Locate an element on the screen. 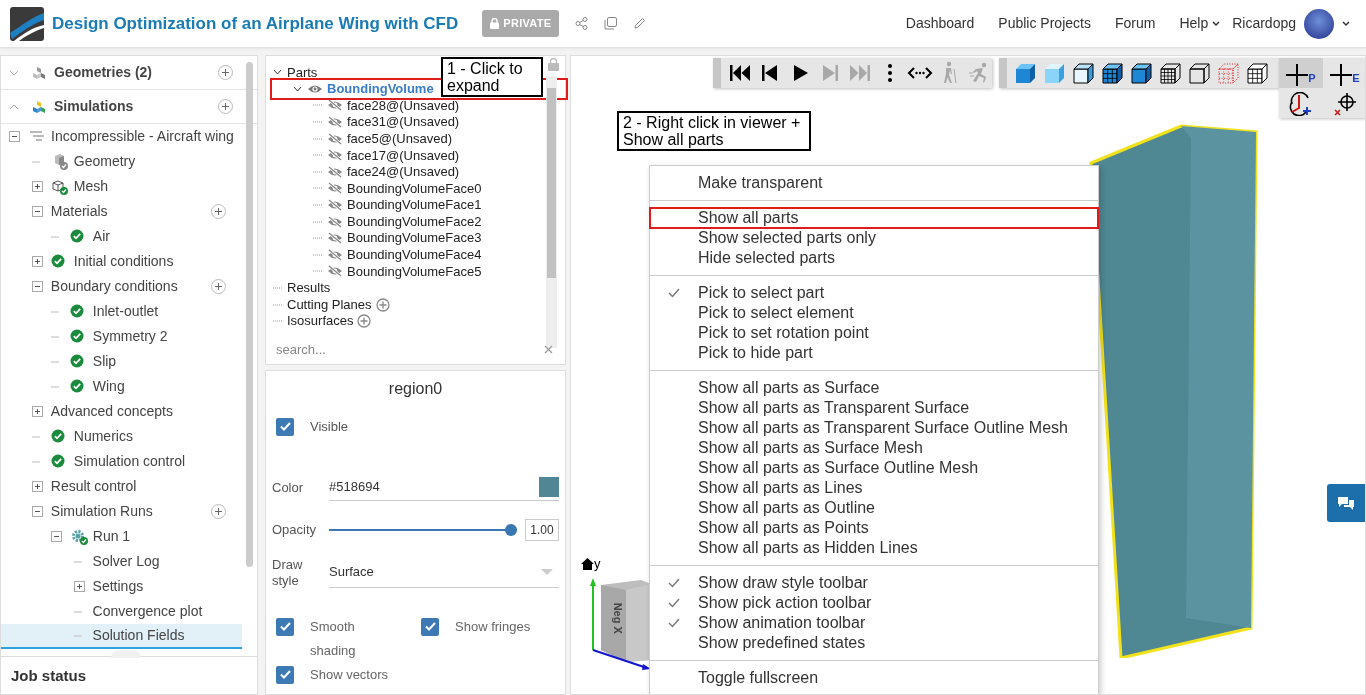  menu-item: Show all parts as Transparent Surface is located at coordinates (874, 408).